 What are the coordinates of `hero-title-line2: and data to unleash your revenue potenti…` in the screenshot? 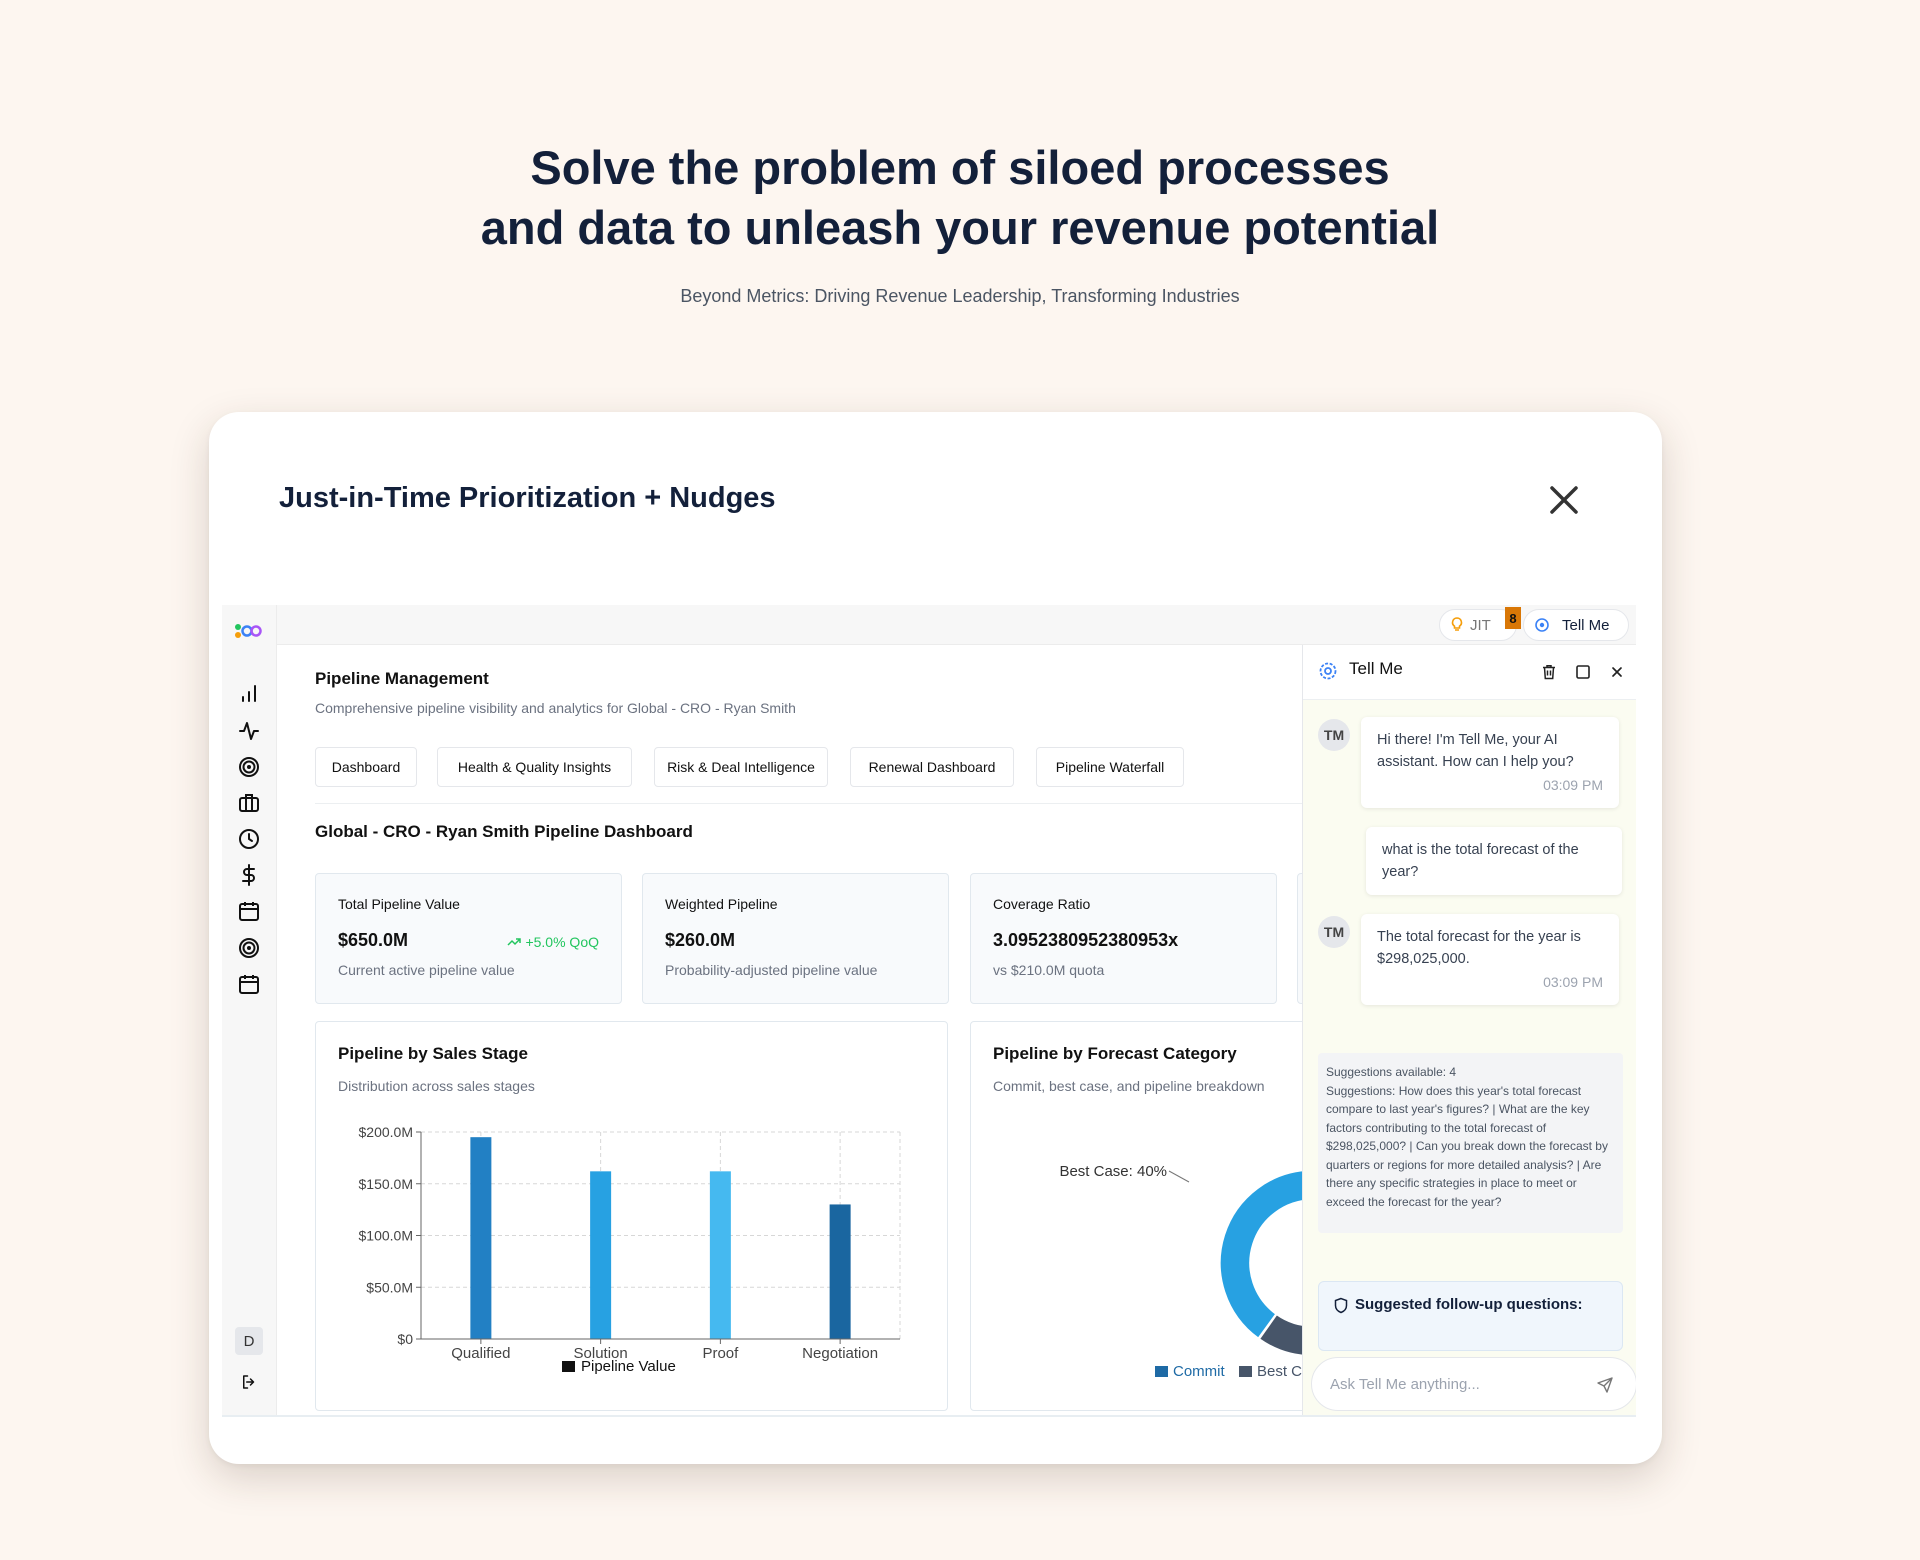 It's located at (960, 227).